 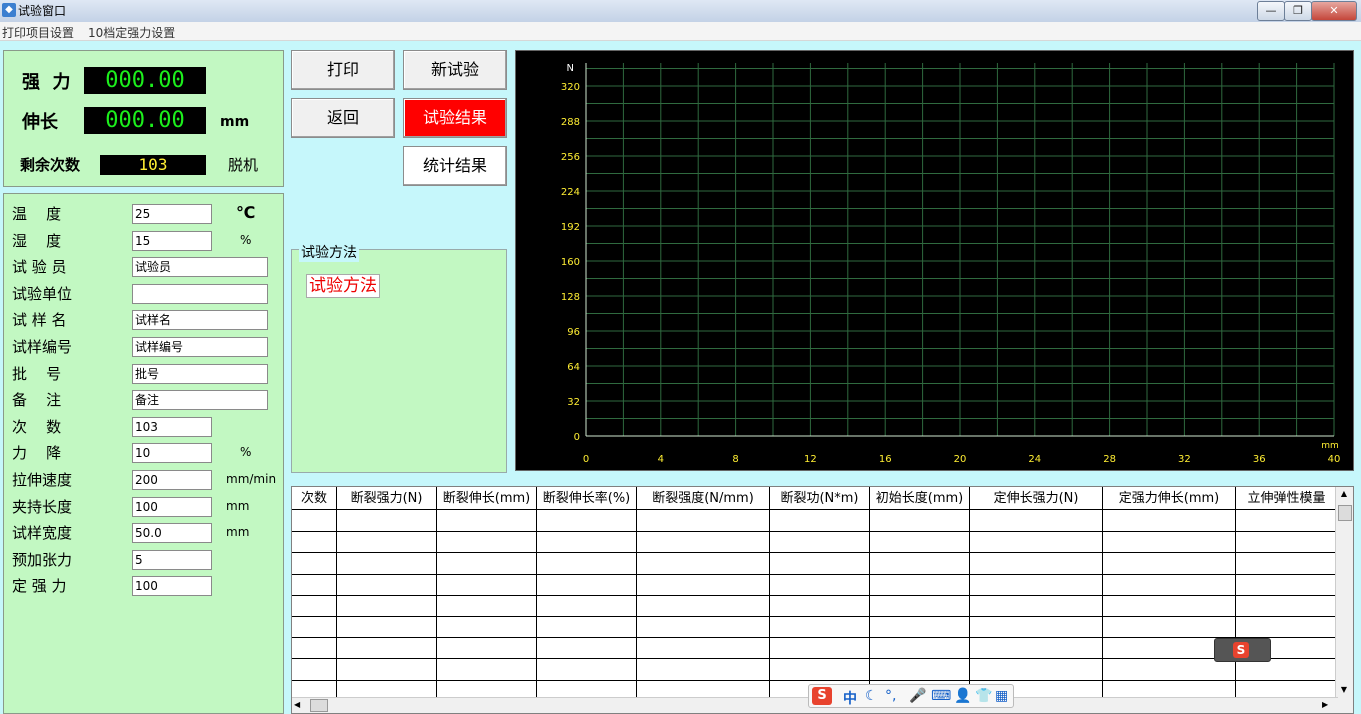 I want to click on param-label: 湿 度, so click(x=37, y=241).